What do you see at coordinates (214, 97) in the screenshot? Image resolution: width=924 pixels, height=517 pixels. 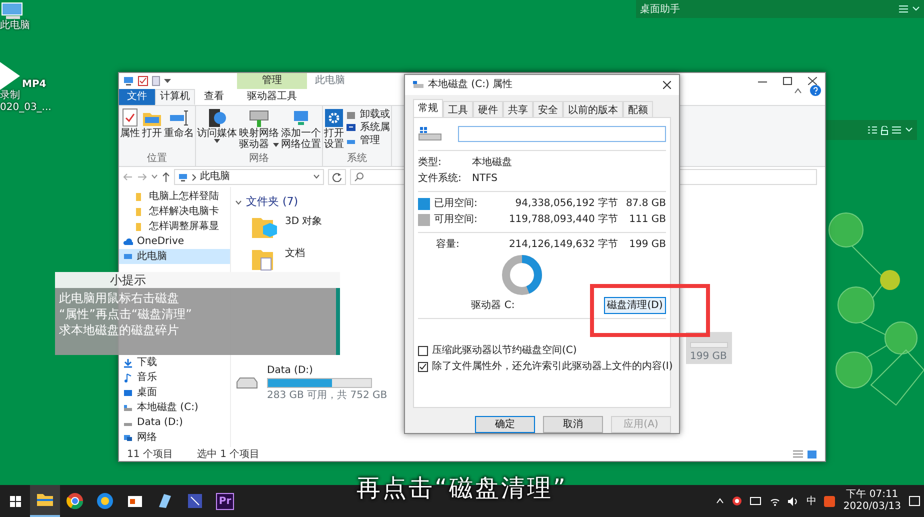 I see `ribbon-tab: 查看` at bounding box center [214, 97].